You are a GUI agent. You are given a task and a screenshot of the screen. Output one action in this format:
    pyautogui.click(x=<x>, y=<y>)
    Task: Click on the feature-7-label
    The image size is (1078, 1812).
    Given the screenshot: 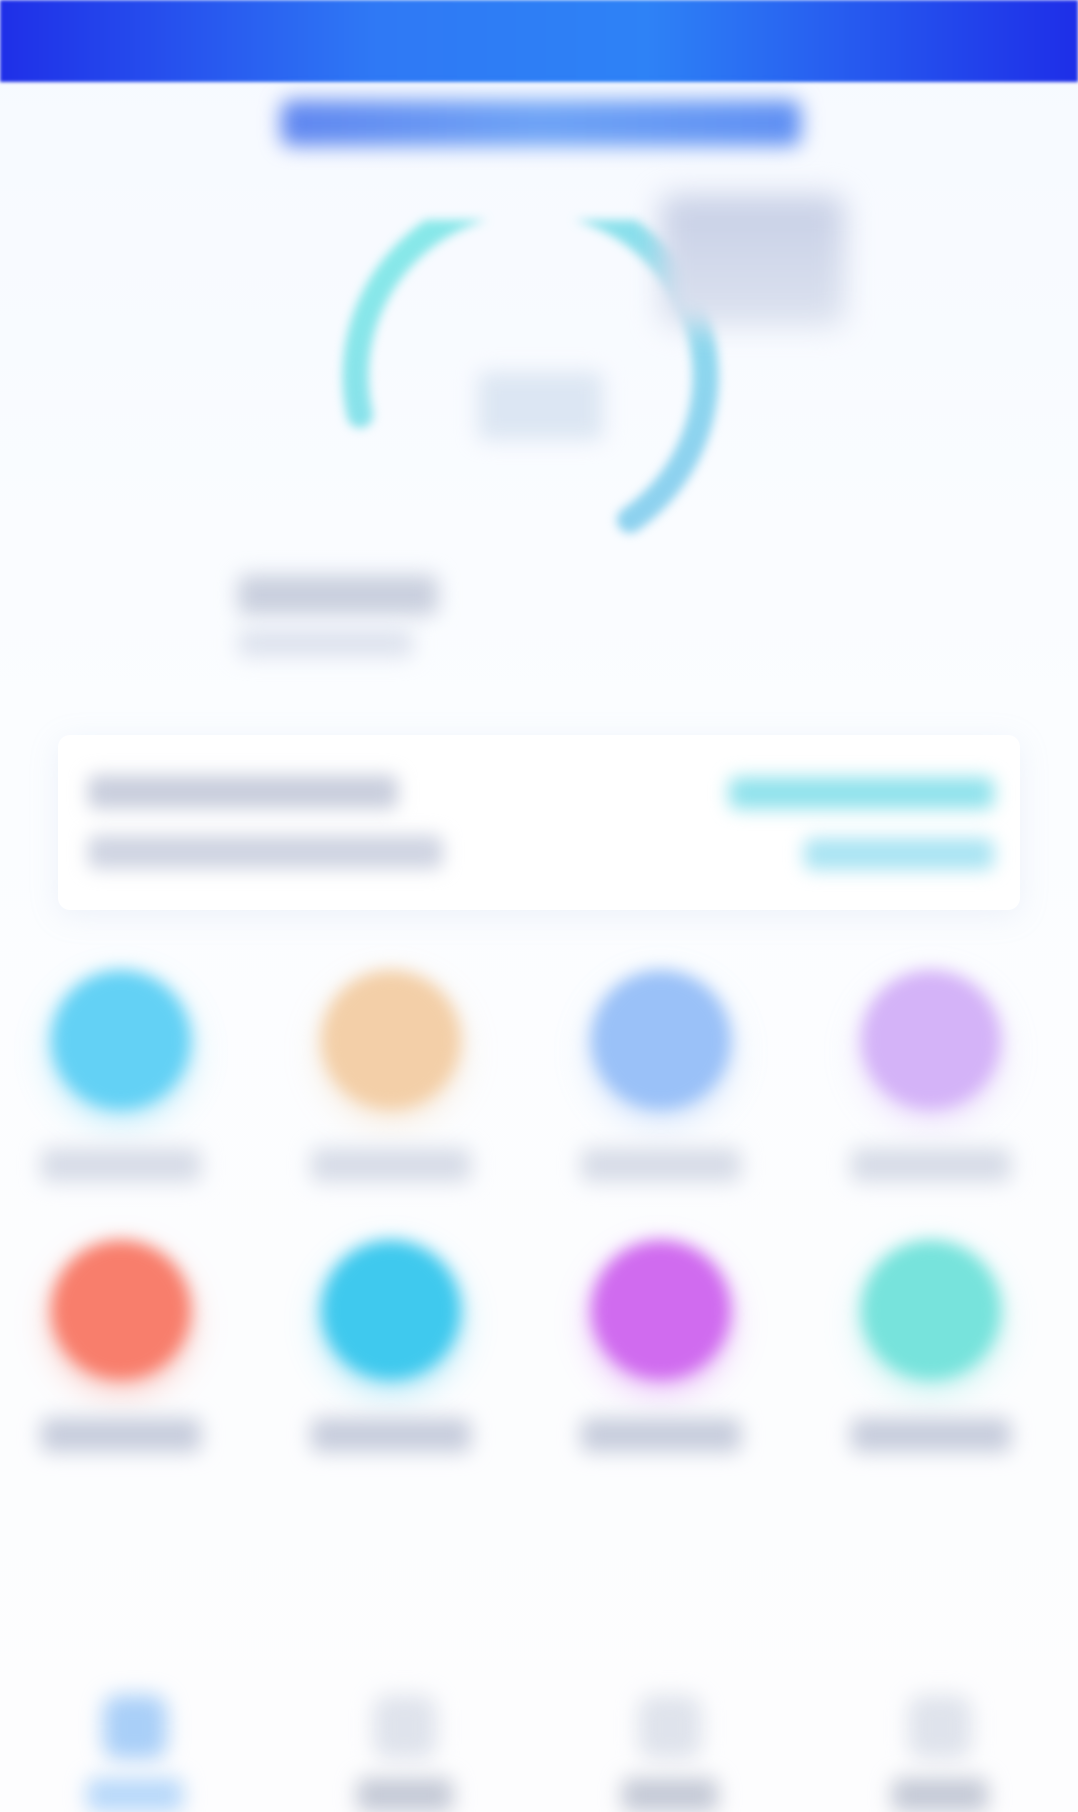 What is the action you would take?
    pyautogui.click(x=661, y=1435)
    